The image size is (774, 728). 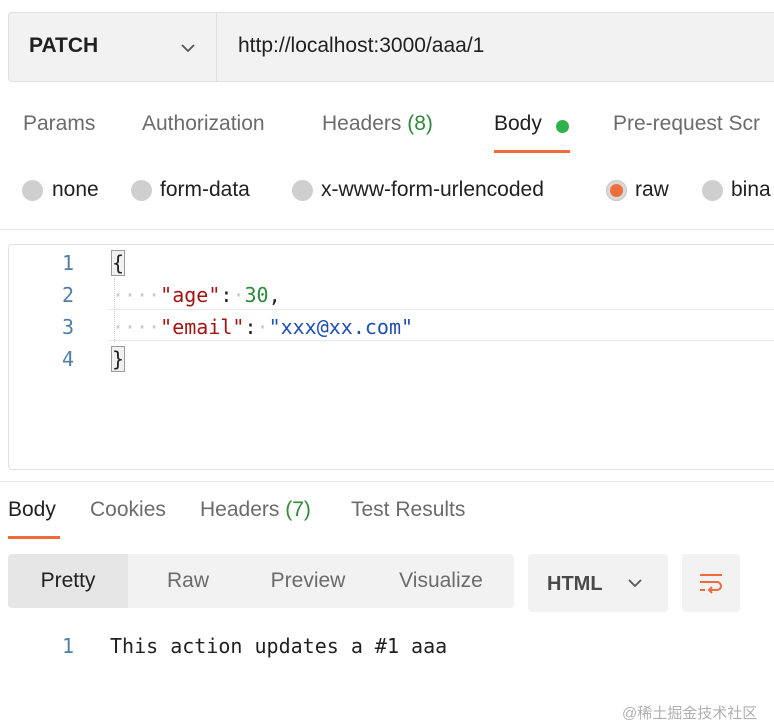 What do you see at coordinates (751, 190) in the screenshot?
I see `radio-binary-label: bina` at bounding box center [751, 190].